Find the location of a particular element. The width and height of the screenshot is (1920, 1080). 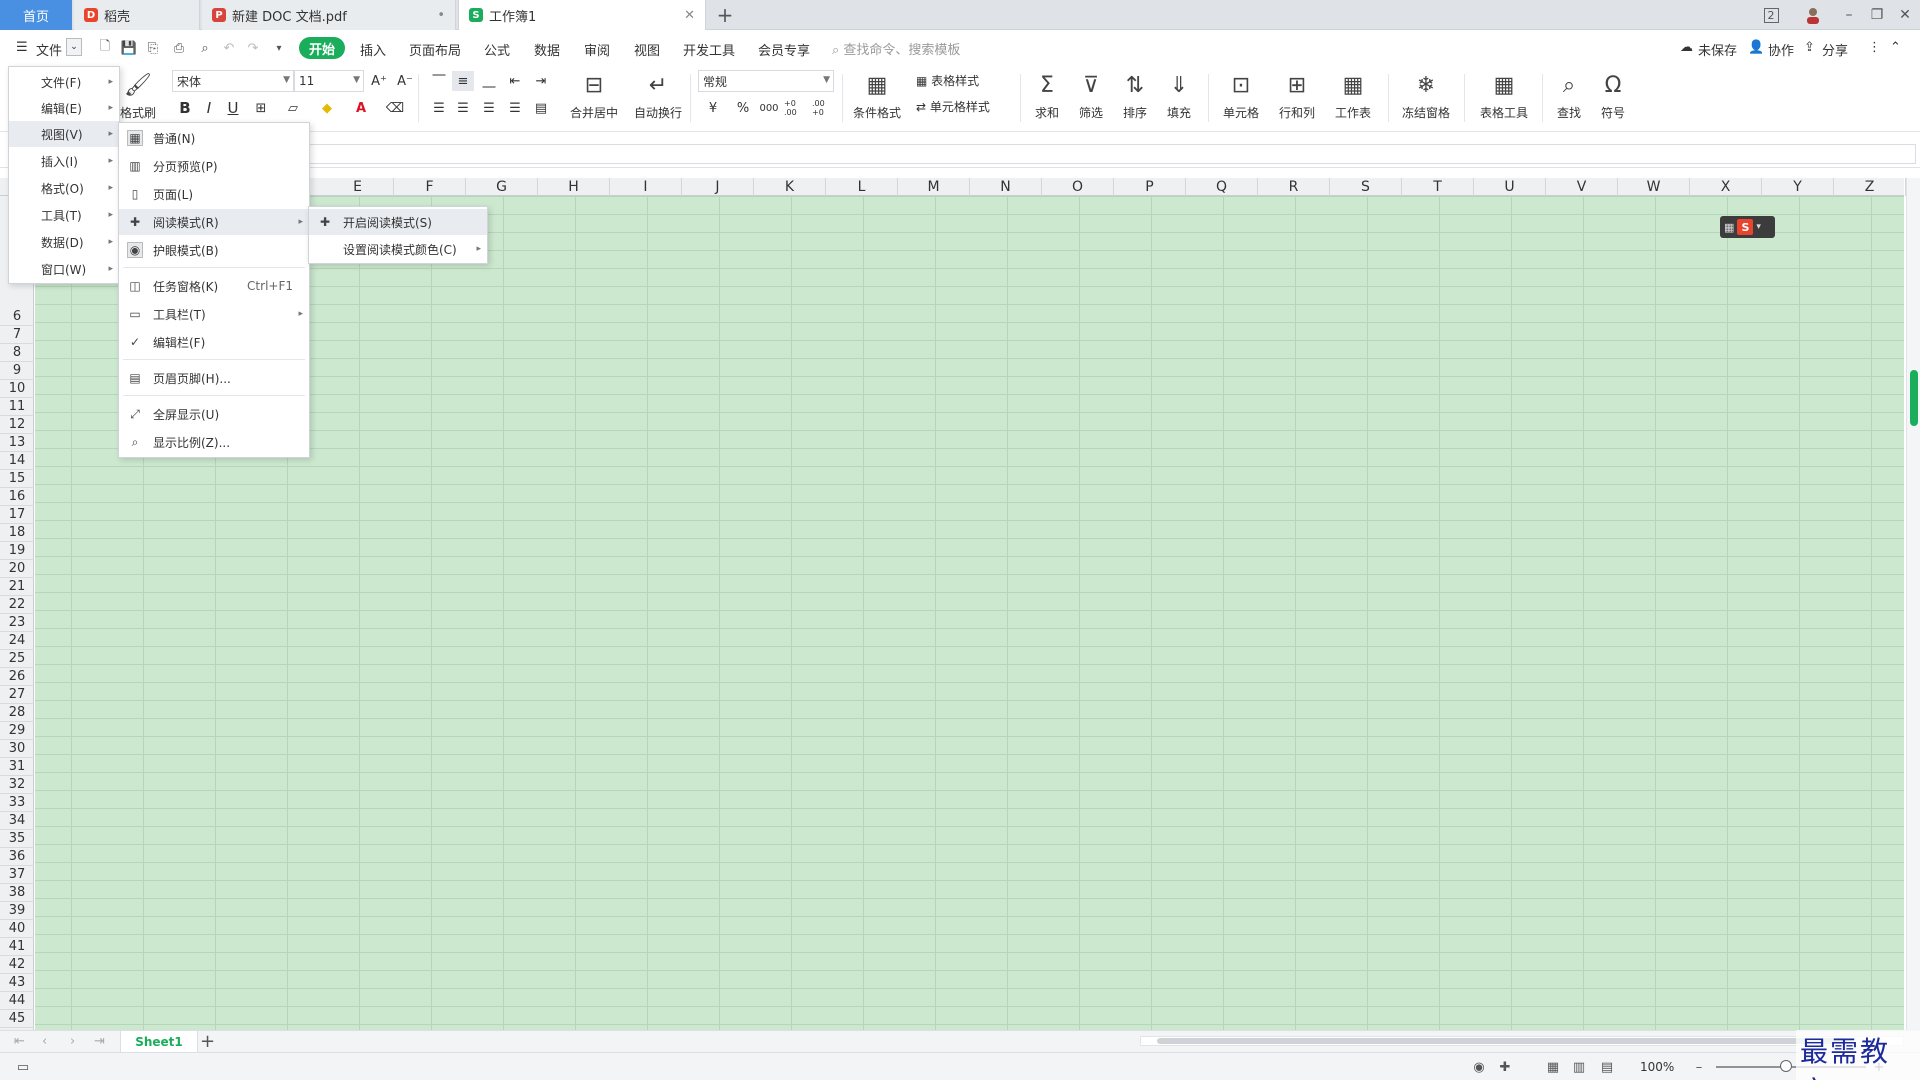

row-header: 25 is located at coordinates (17, 659).